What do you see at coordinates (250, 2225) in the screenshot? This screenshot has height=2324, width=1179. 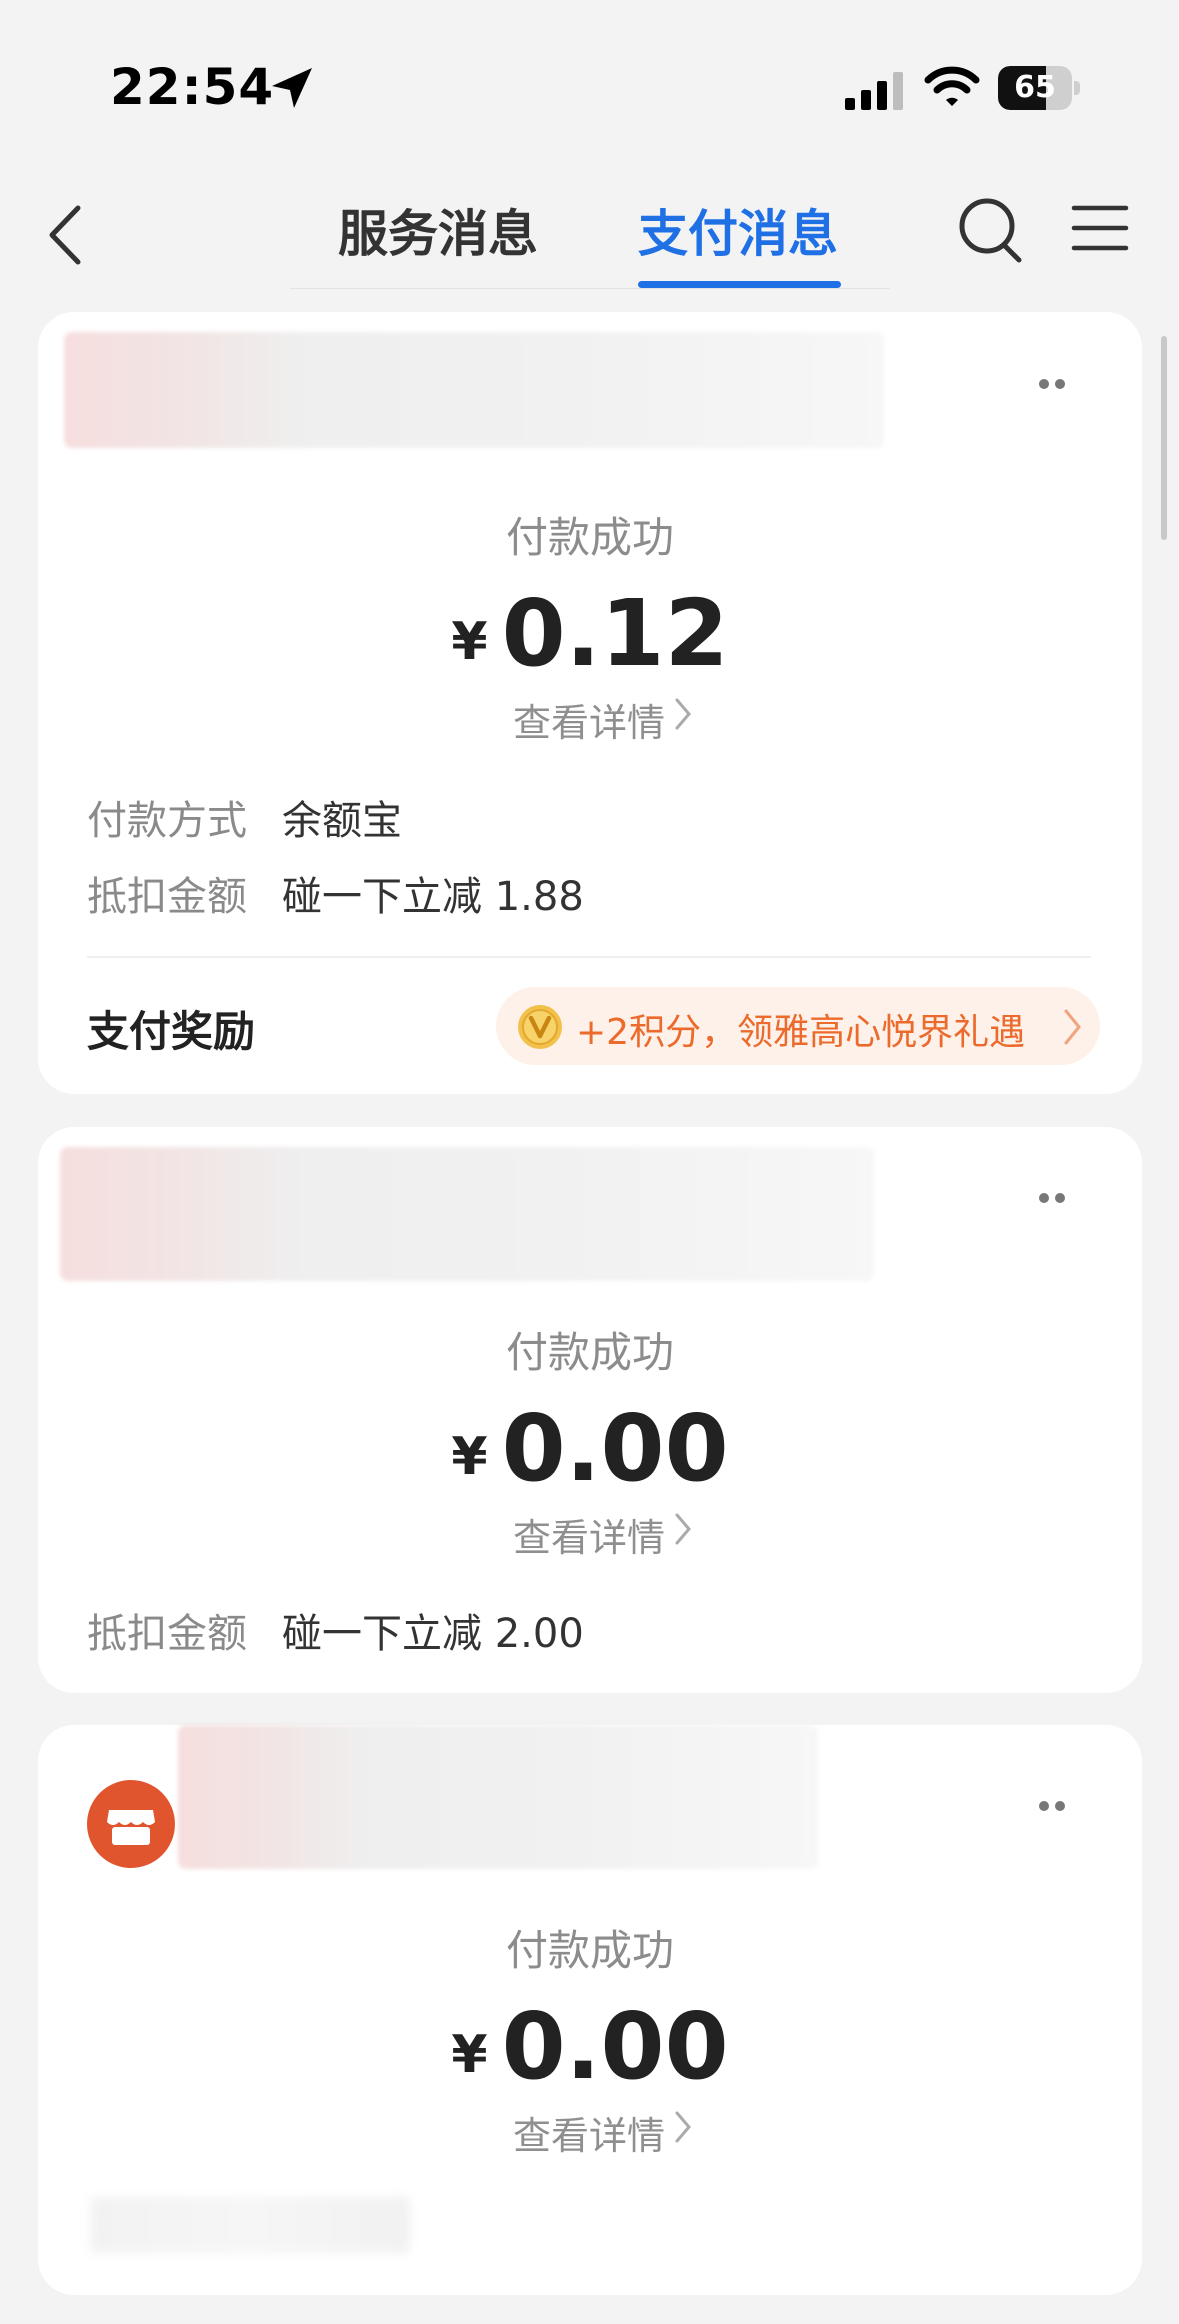 I see `redacted-row` at bounding box center [250, 2225].